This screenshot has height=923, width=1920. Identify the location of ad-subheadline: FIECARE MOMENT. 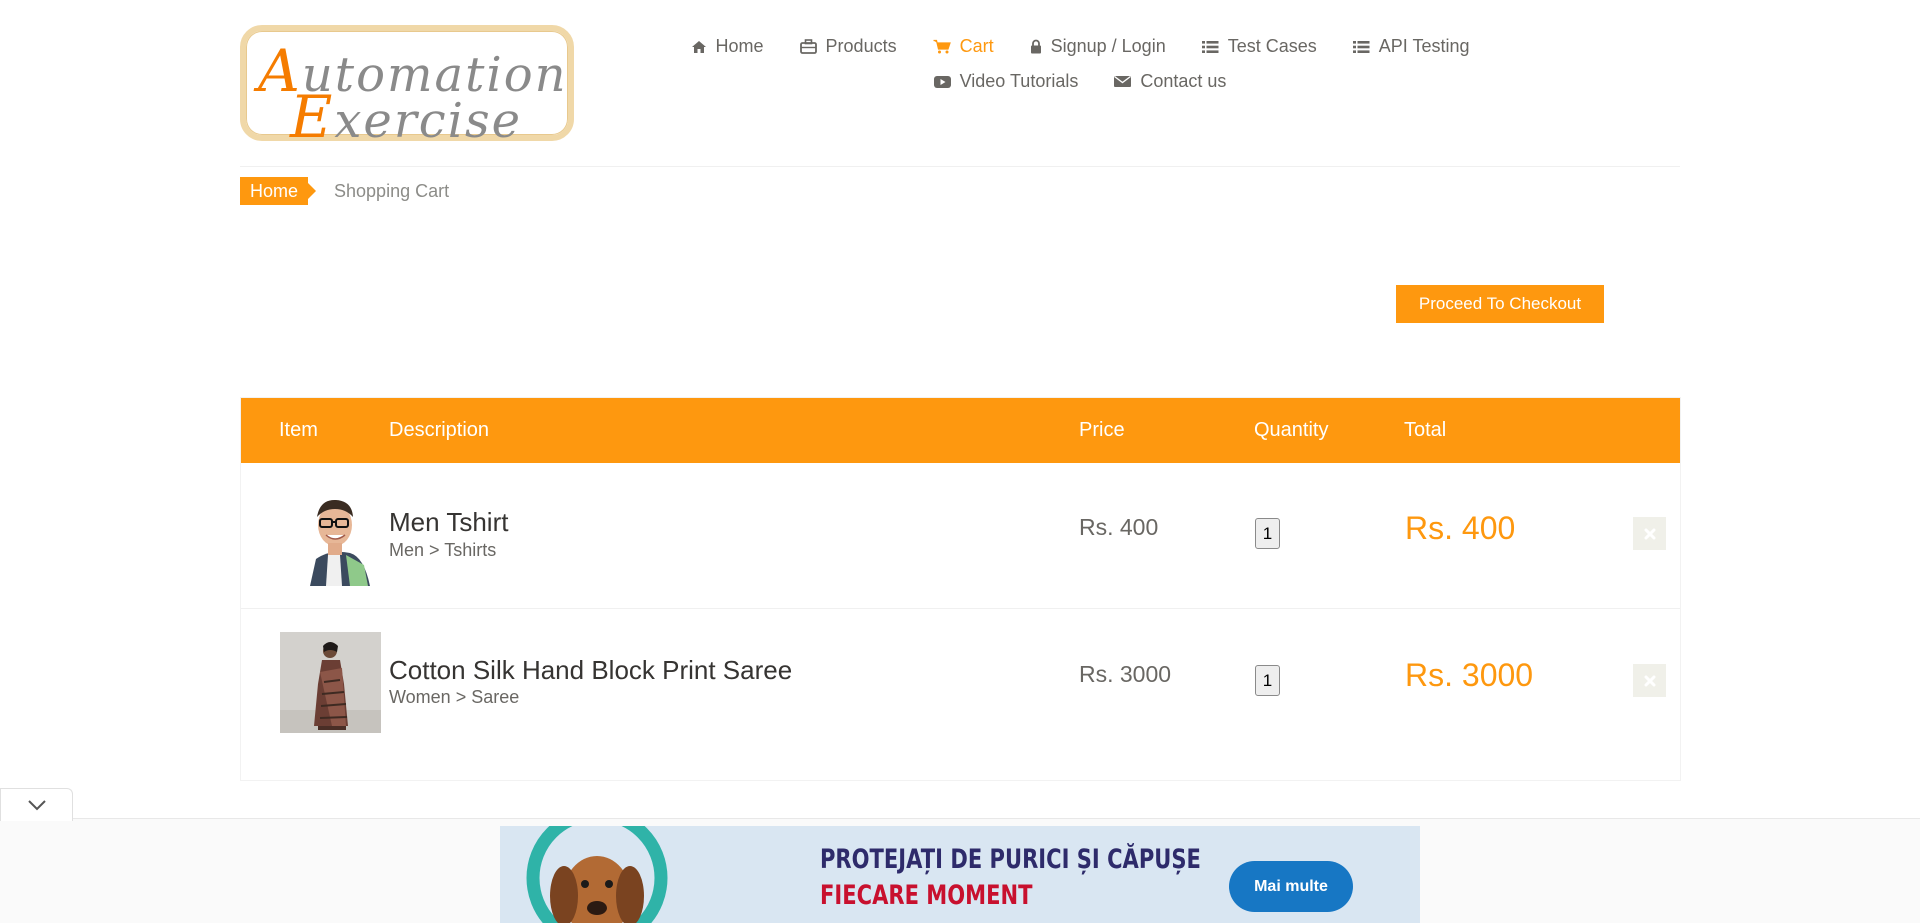
(926, 895).